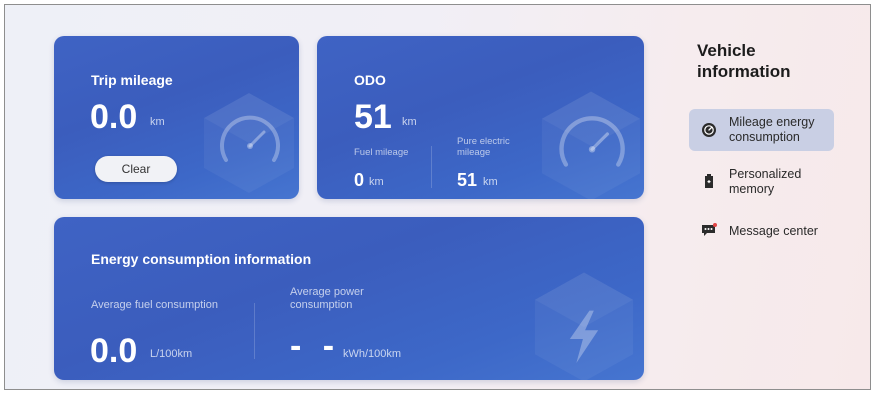 The image size is (875, 394). I want to click on message-icon, so click(709, 229).